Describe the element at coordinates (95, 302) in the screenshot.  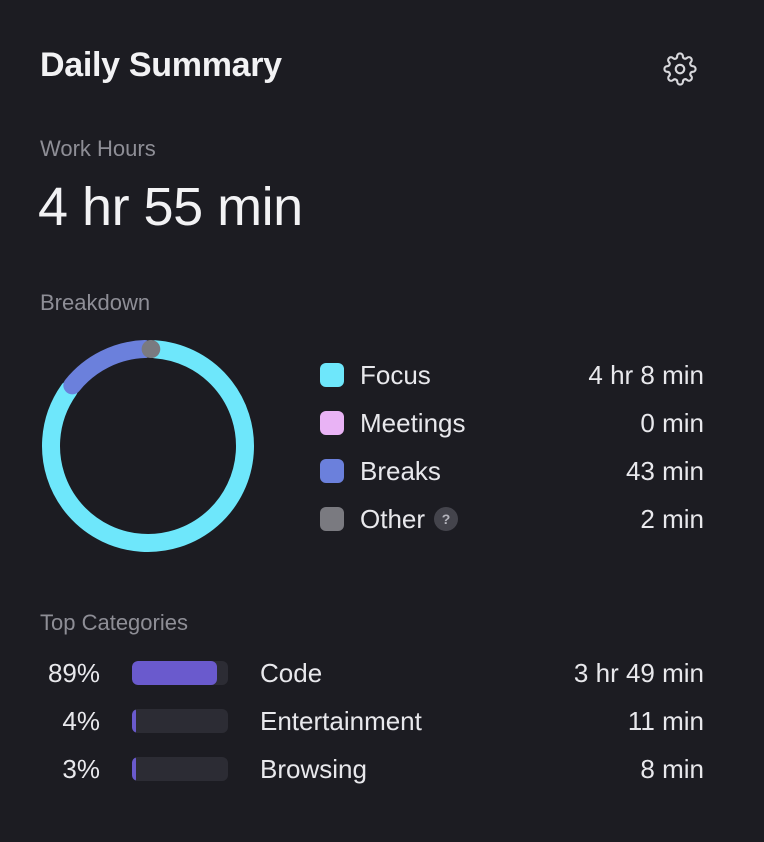
I see `breakdown-label: Breakdown` at that location.